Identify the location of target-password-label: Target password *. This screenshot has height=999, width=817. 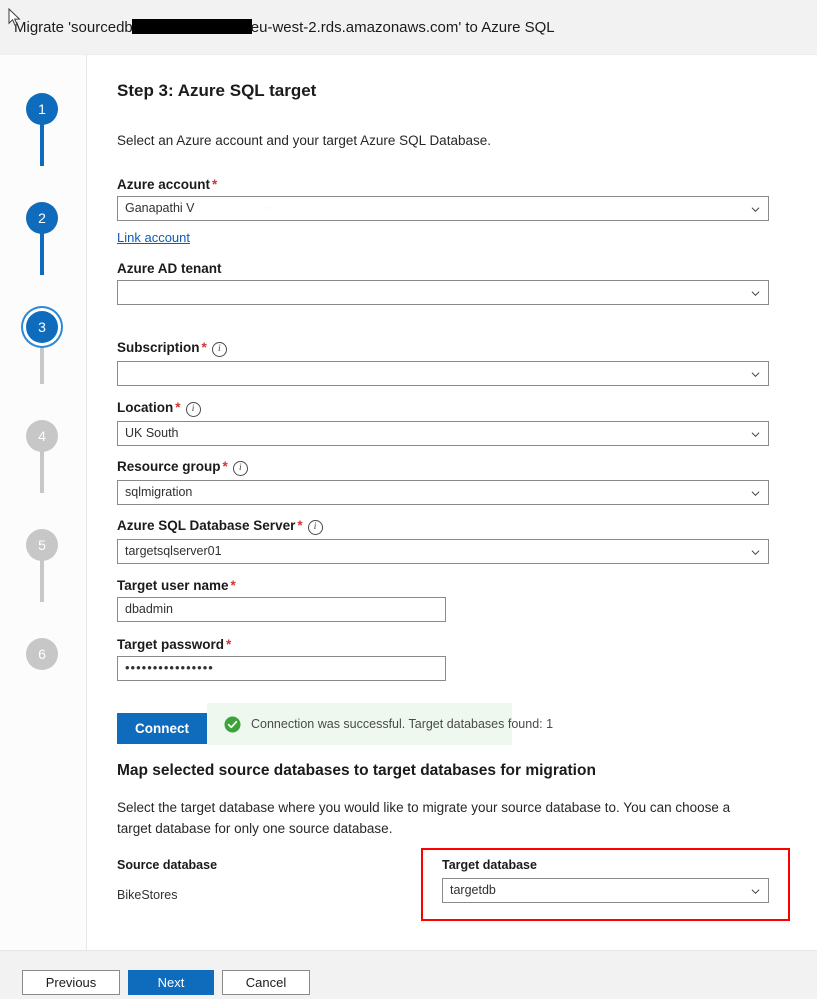
(281, 644).